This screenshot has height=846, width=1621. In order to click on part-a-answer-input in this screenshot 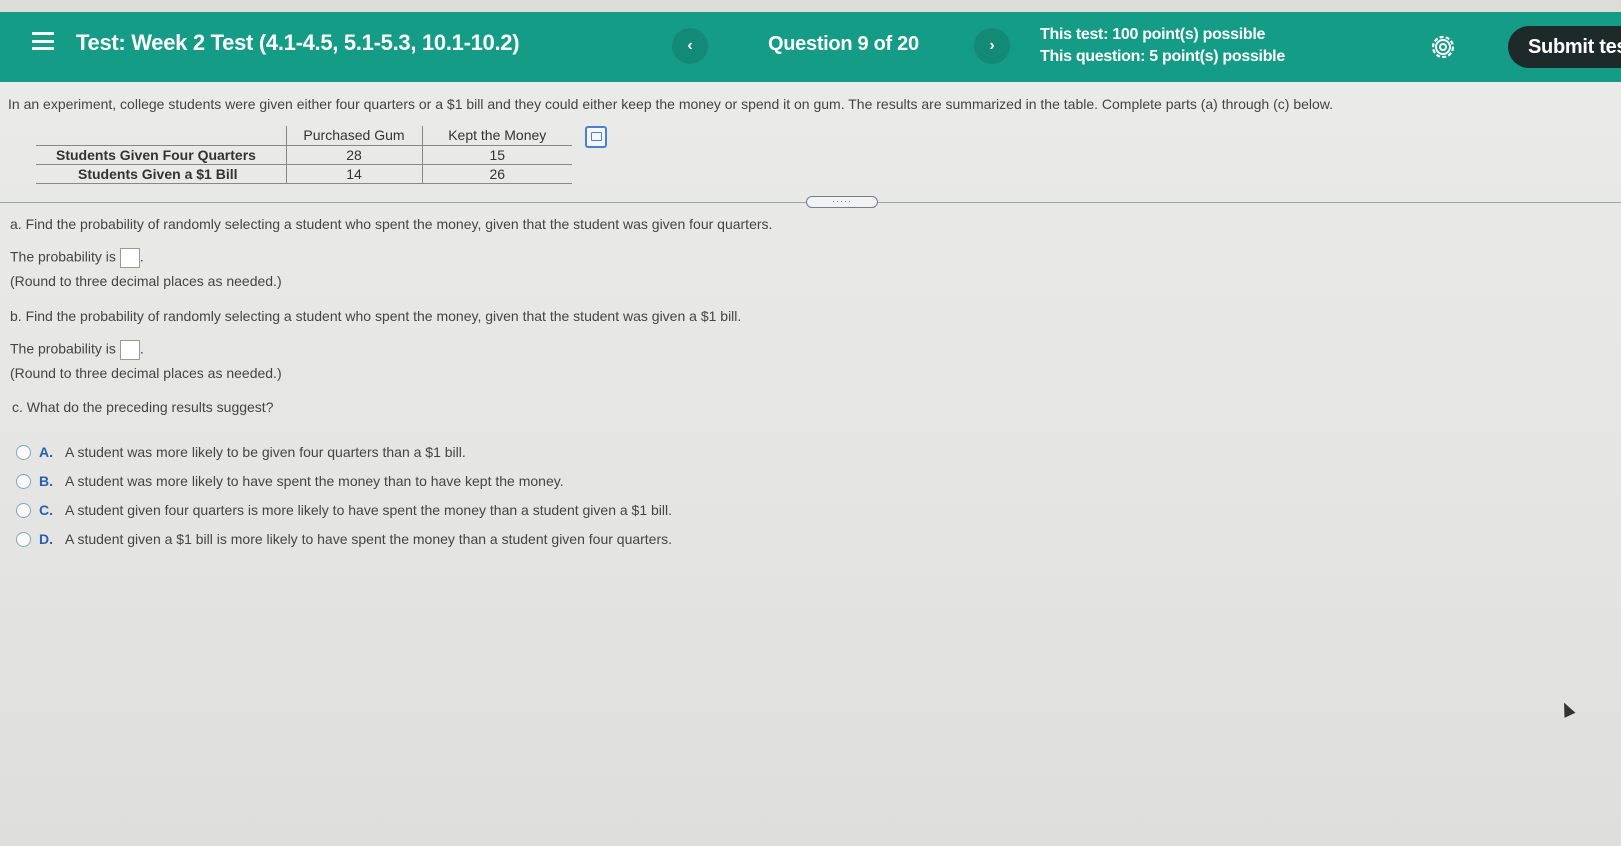, I will do `click(129, 258)`.